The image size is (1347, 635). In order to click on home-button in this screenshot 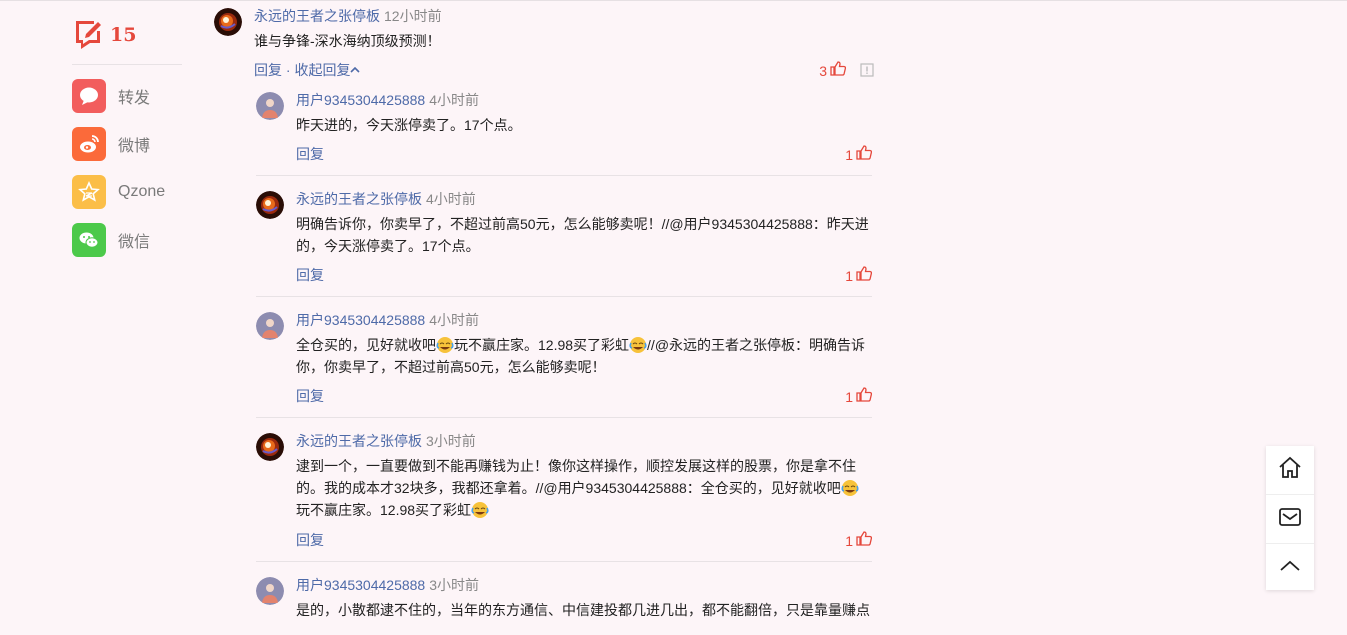, I will do `click(1290, 470)`.